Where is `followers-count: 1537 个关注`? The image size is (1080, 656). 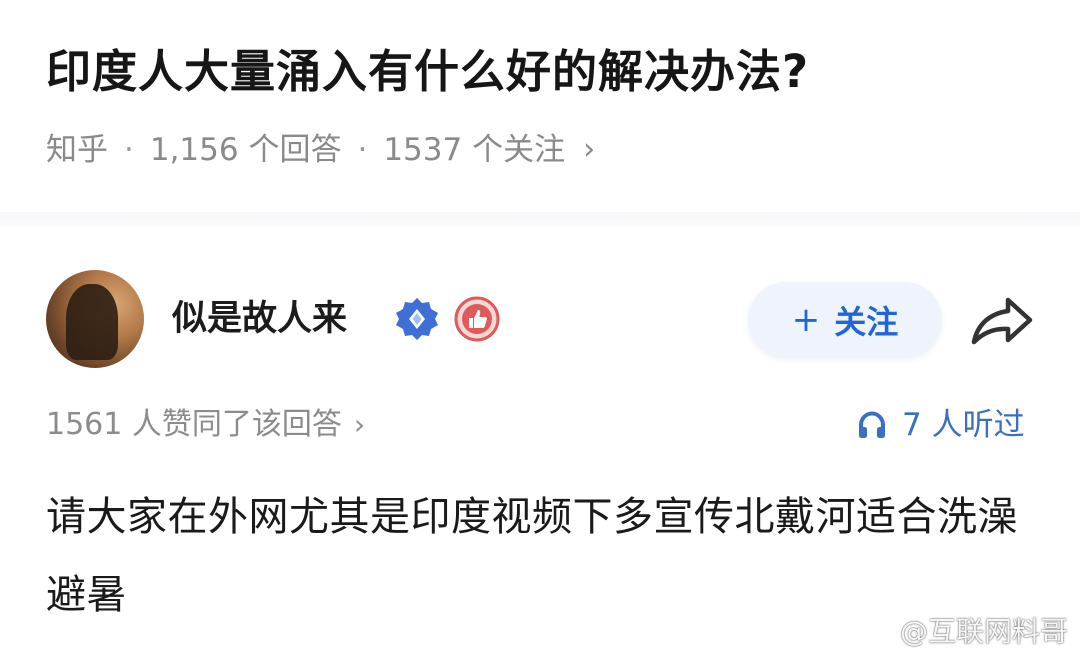 followers-count: 1537 个关注 is located at coordinates (474, 150).